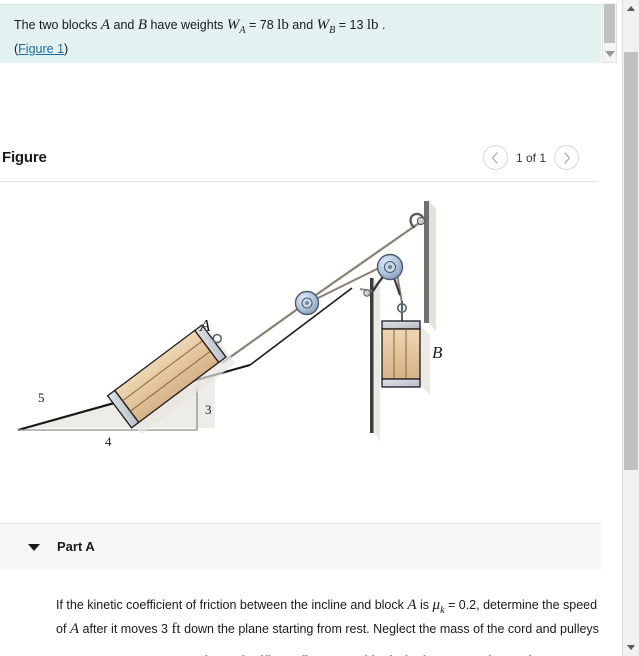  I want to click on label-hypotenuse: 5, so click(41, 397).